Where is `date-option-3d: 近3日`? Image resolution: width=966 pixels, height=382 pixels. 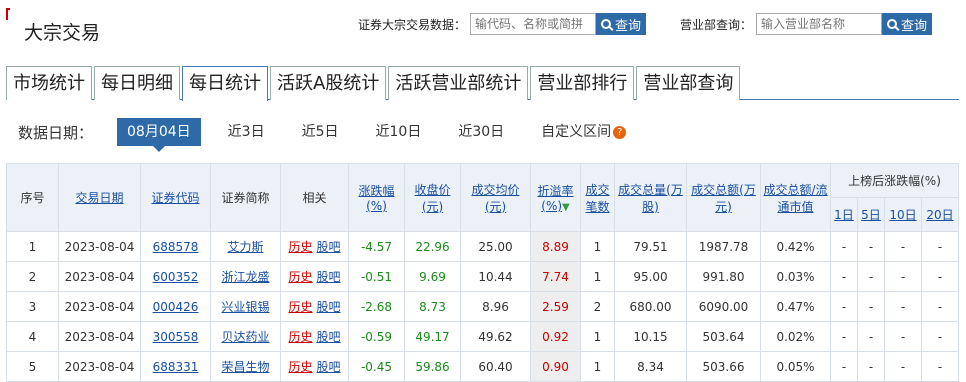
date-option-3d: 近3日 is located at coordinates (246, 132).